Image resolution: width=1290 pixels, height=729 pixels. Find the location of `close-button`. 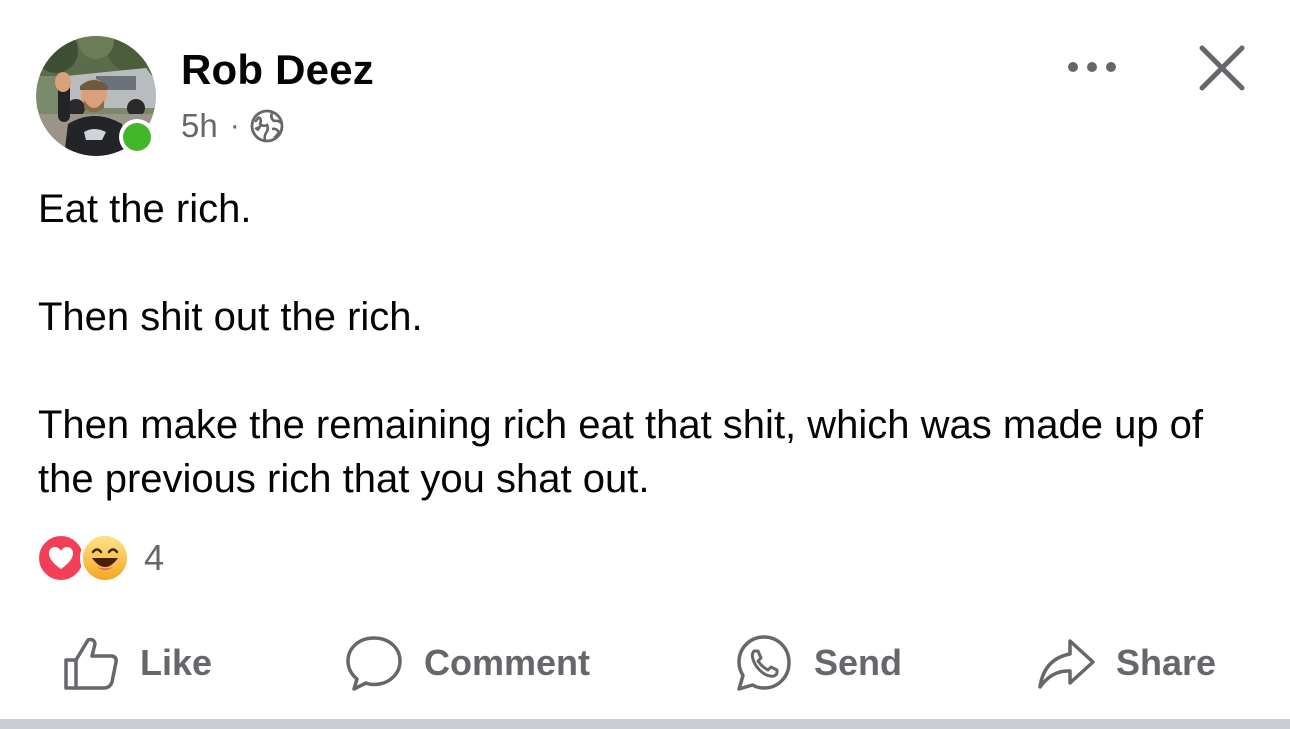

close-button is located at coordinates (1222, 68).